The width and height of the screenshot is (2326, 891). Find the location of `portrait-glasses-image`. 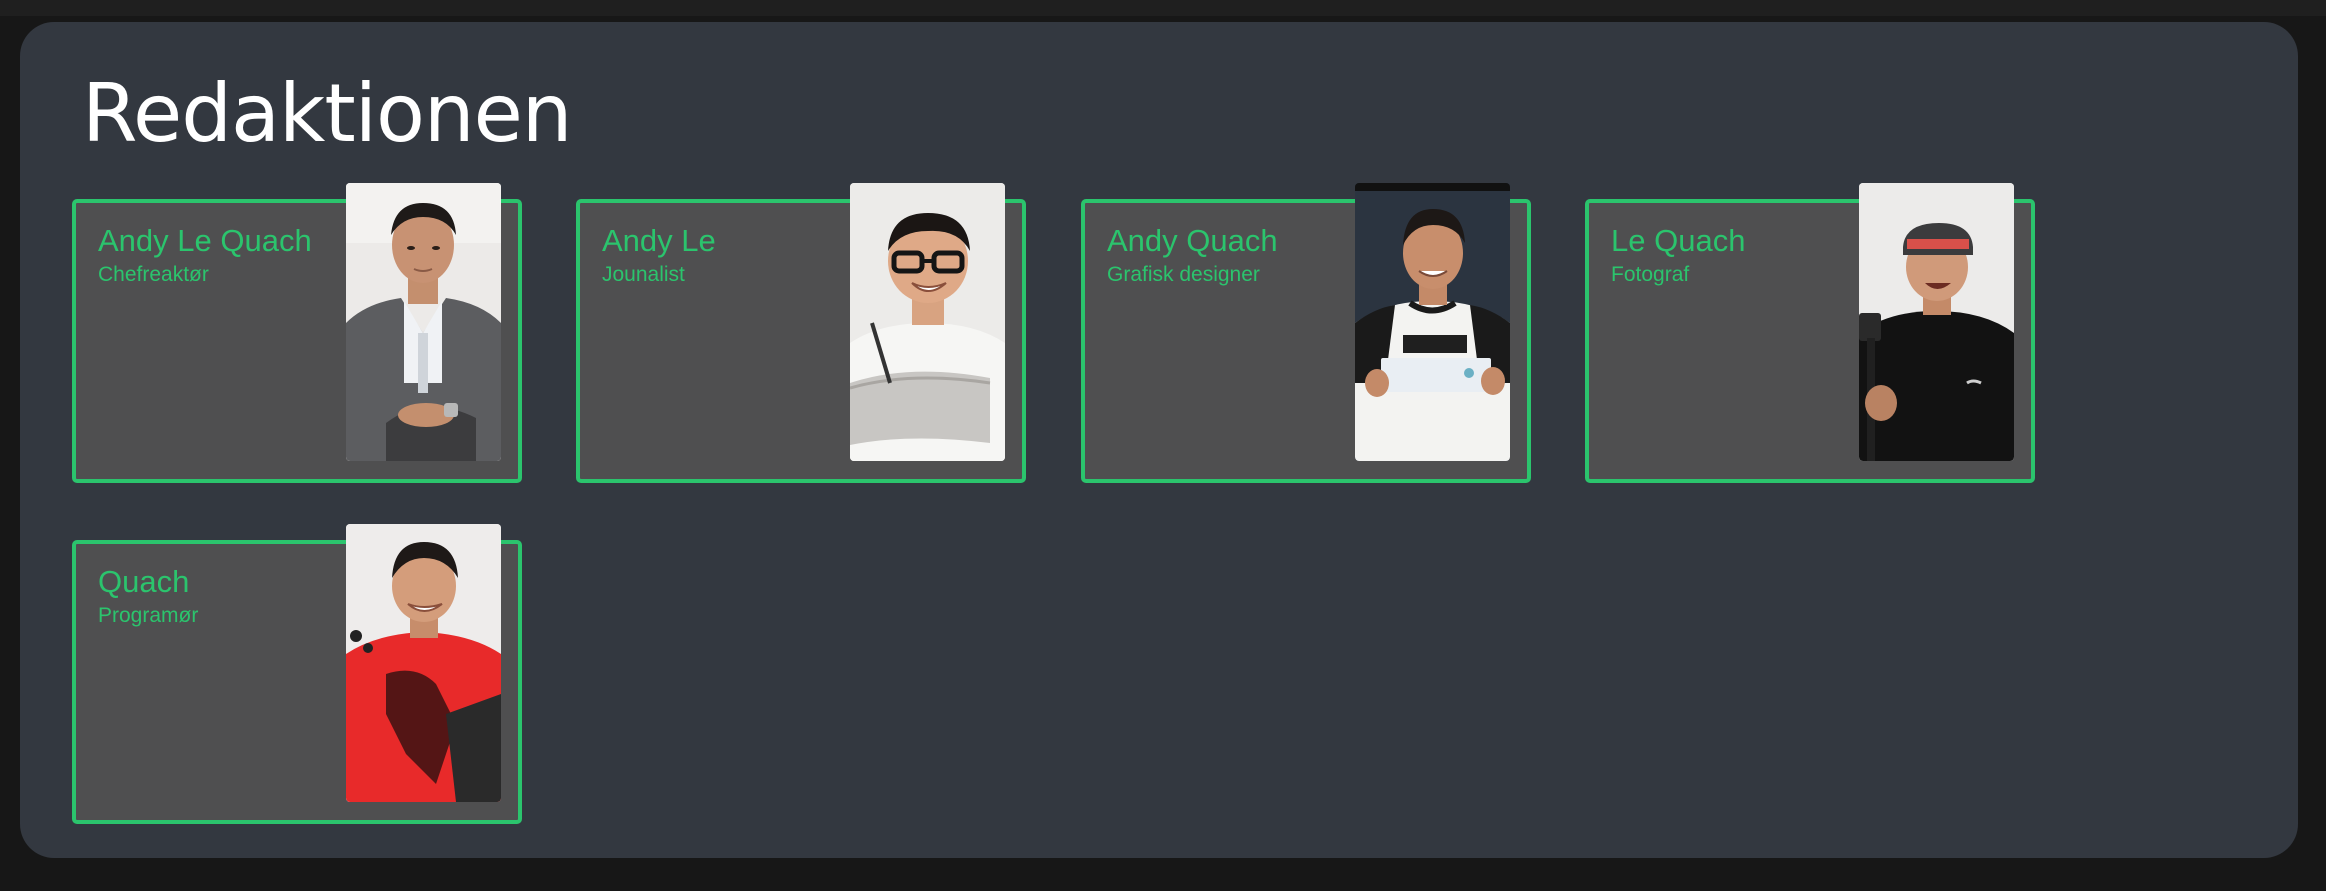

portrait-glasses-image is located at coordinates (927, 322).